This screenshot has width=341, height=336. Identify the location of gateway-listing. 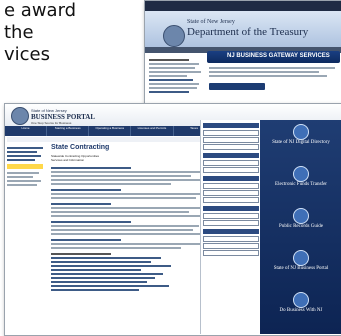
(230, 227).